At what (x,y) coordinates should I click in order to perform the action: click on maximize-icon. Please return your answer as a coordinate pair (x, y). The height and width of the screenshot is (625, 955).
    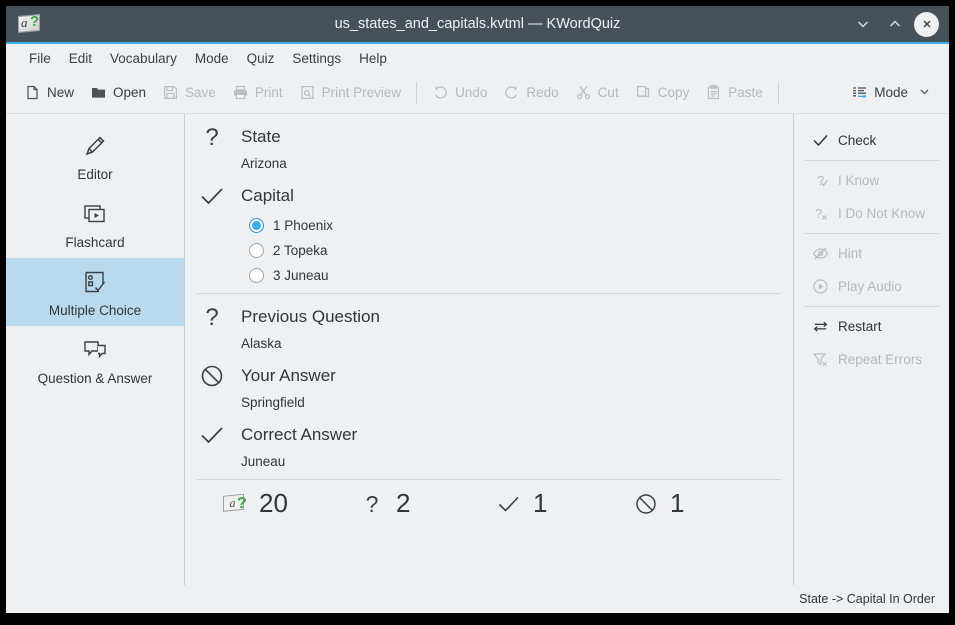
    Looking at the image, I should click on (895, 24).